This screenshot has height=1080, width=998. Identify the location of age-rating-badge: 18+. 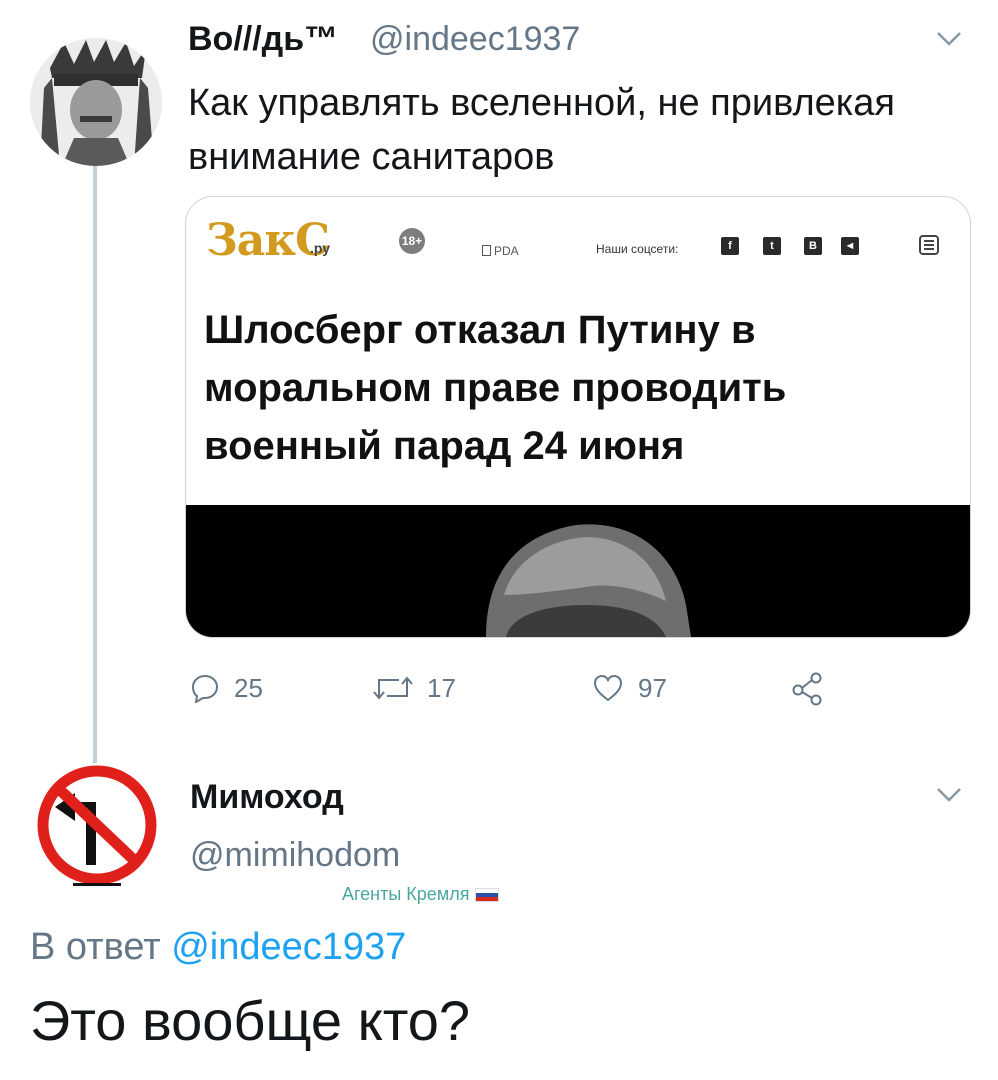
(412, 241).